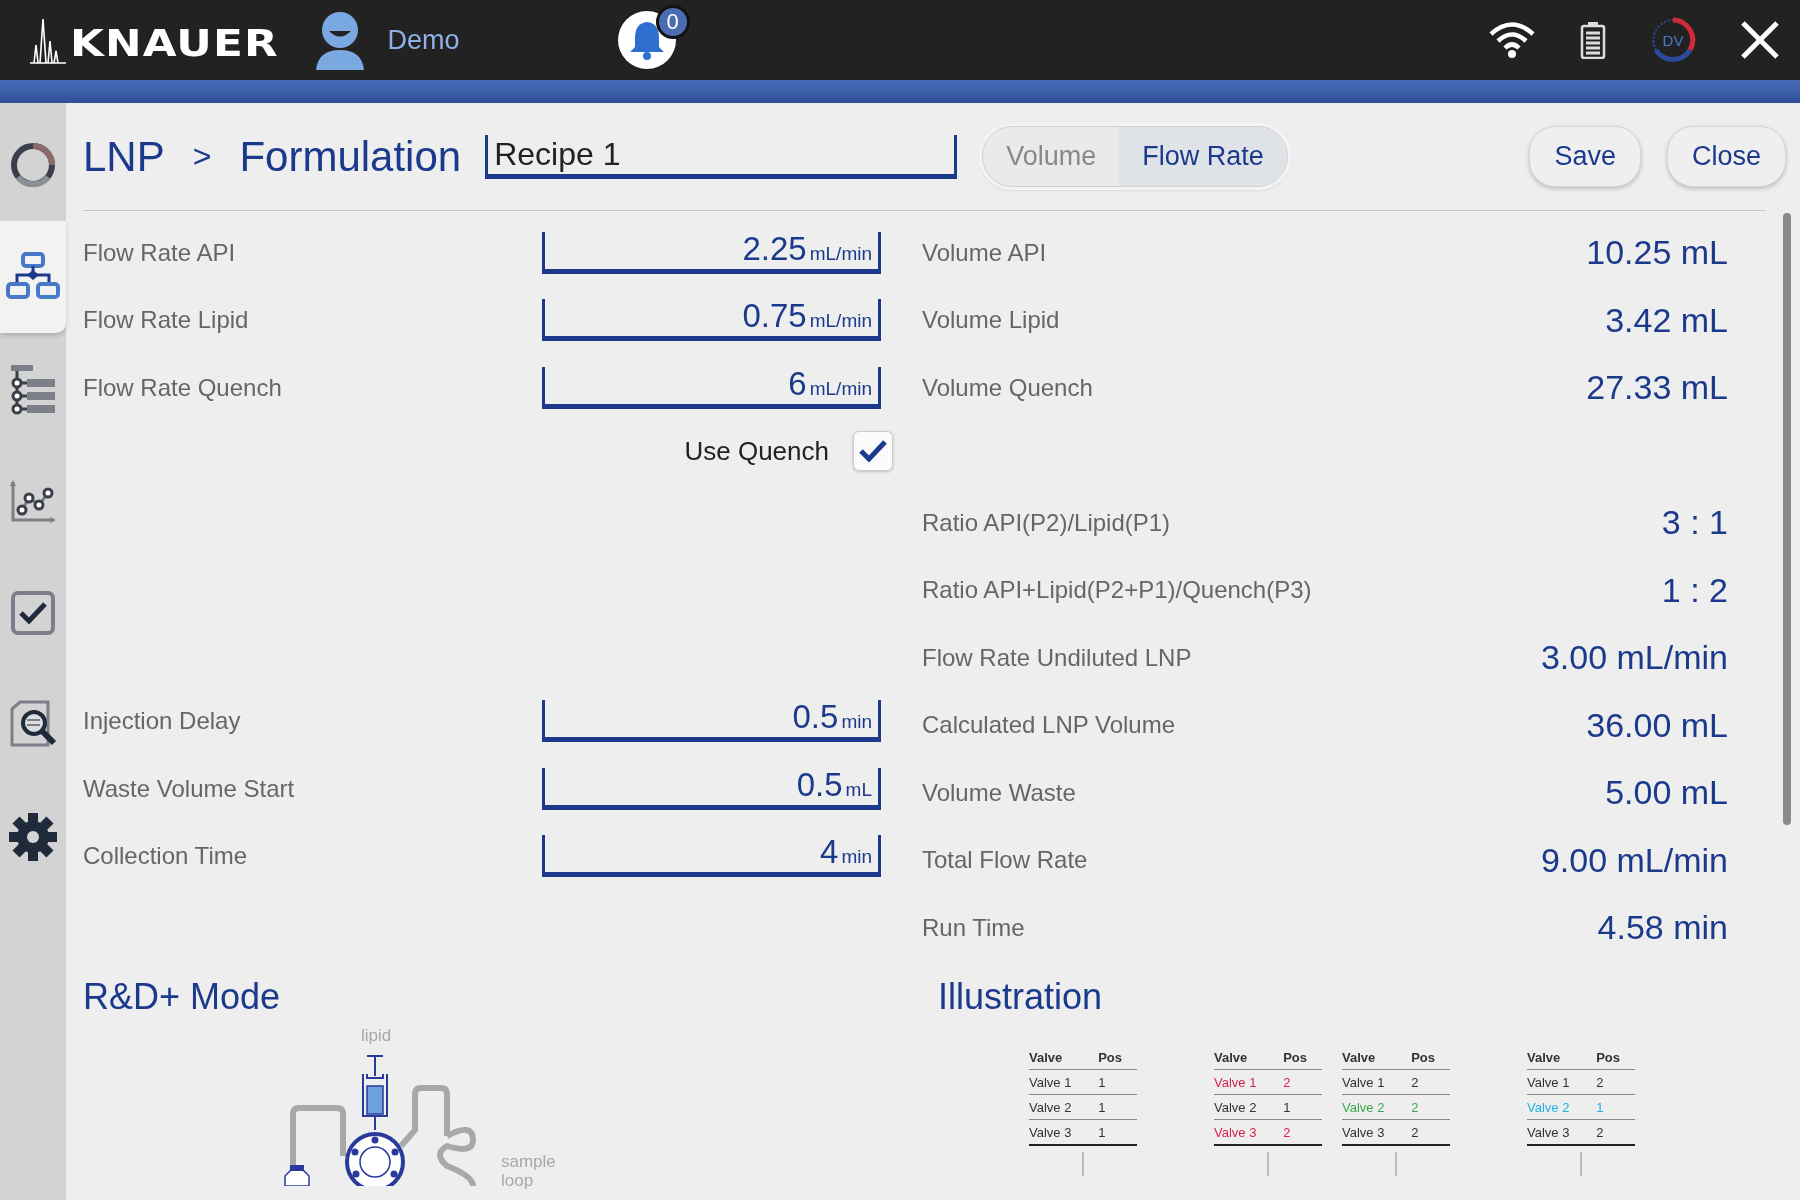 The height and width of the screenshot is (1200, 1800). What do you see at coordinates (124, 156) in the screenshot?
I see `breadcrumb-item: LNP` at bounding box center [124, 156].